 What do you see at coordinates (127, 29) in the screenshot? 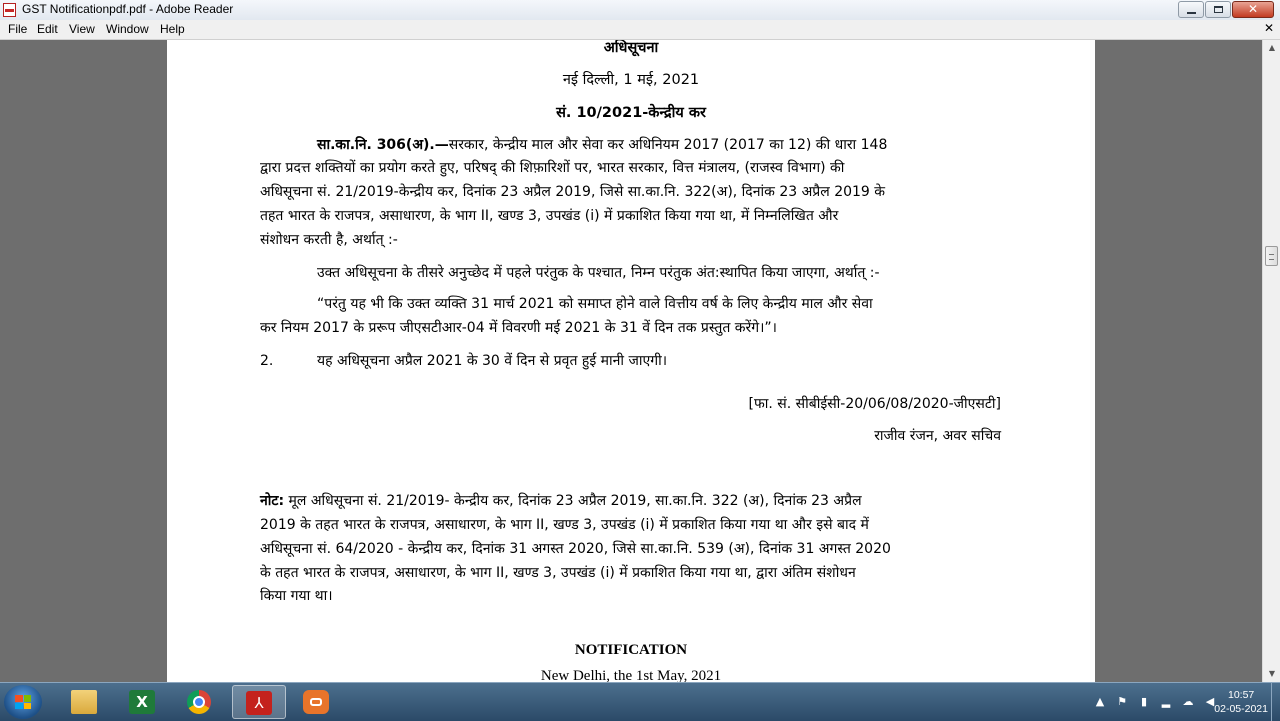
I see `menu-window: Window` at bounding box center [127, 29].